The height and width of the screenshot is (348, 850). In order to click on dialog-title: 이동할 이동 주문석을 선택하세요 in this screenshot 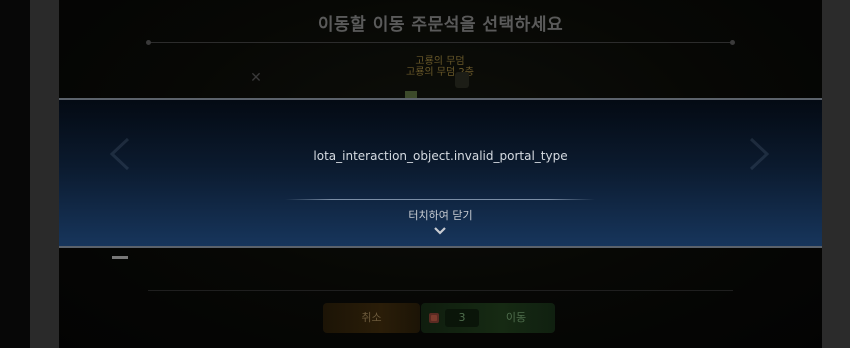, I will do `click(440, 25)`.